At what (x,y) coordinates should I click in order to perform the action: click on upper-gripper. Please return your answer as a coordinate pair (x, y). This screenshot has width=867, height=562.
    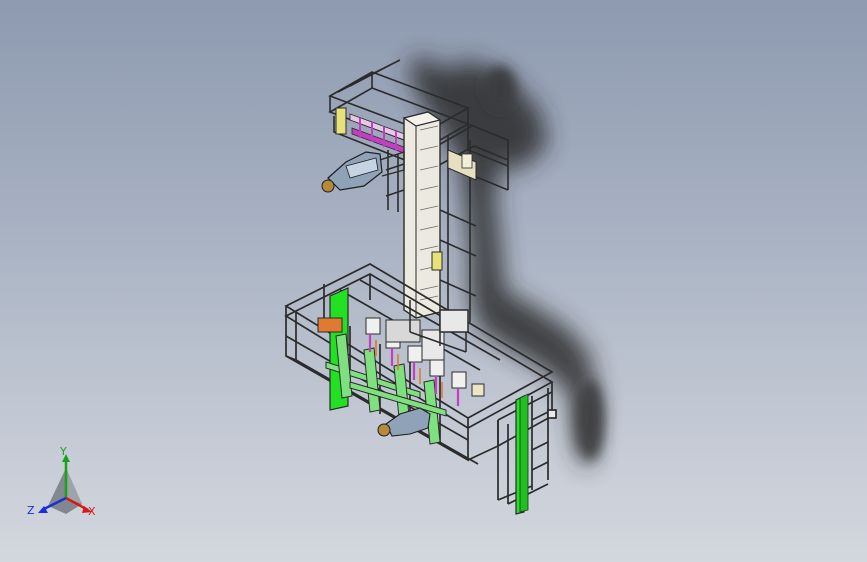
    Looking at the image, I should click on (363, 172).